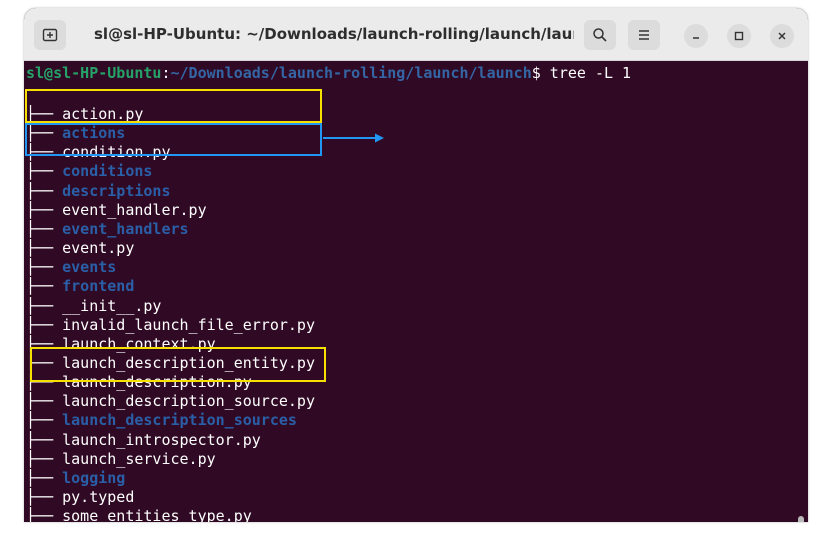 The image size is (819, 536). I want to click on tree-entry: ├── __init__.py, so click(93, 306).